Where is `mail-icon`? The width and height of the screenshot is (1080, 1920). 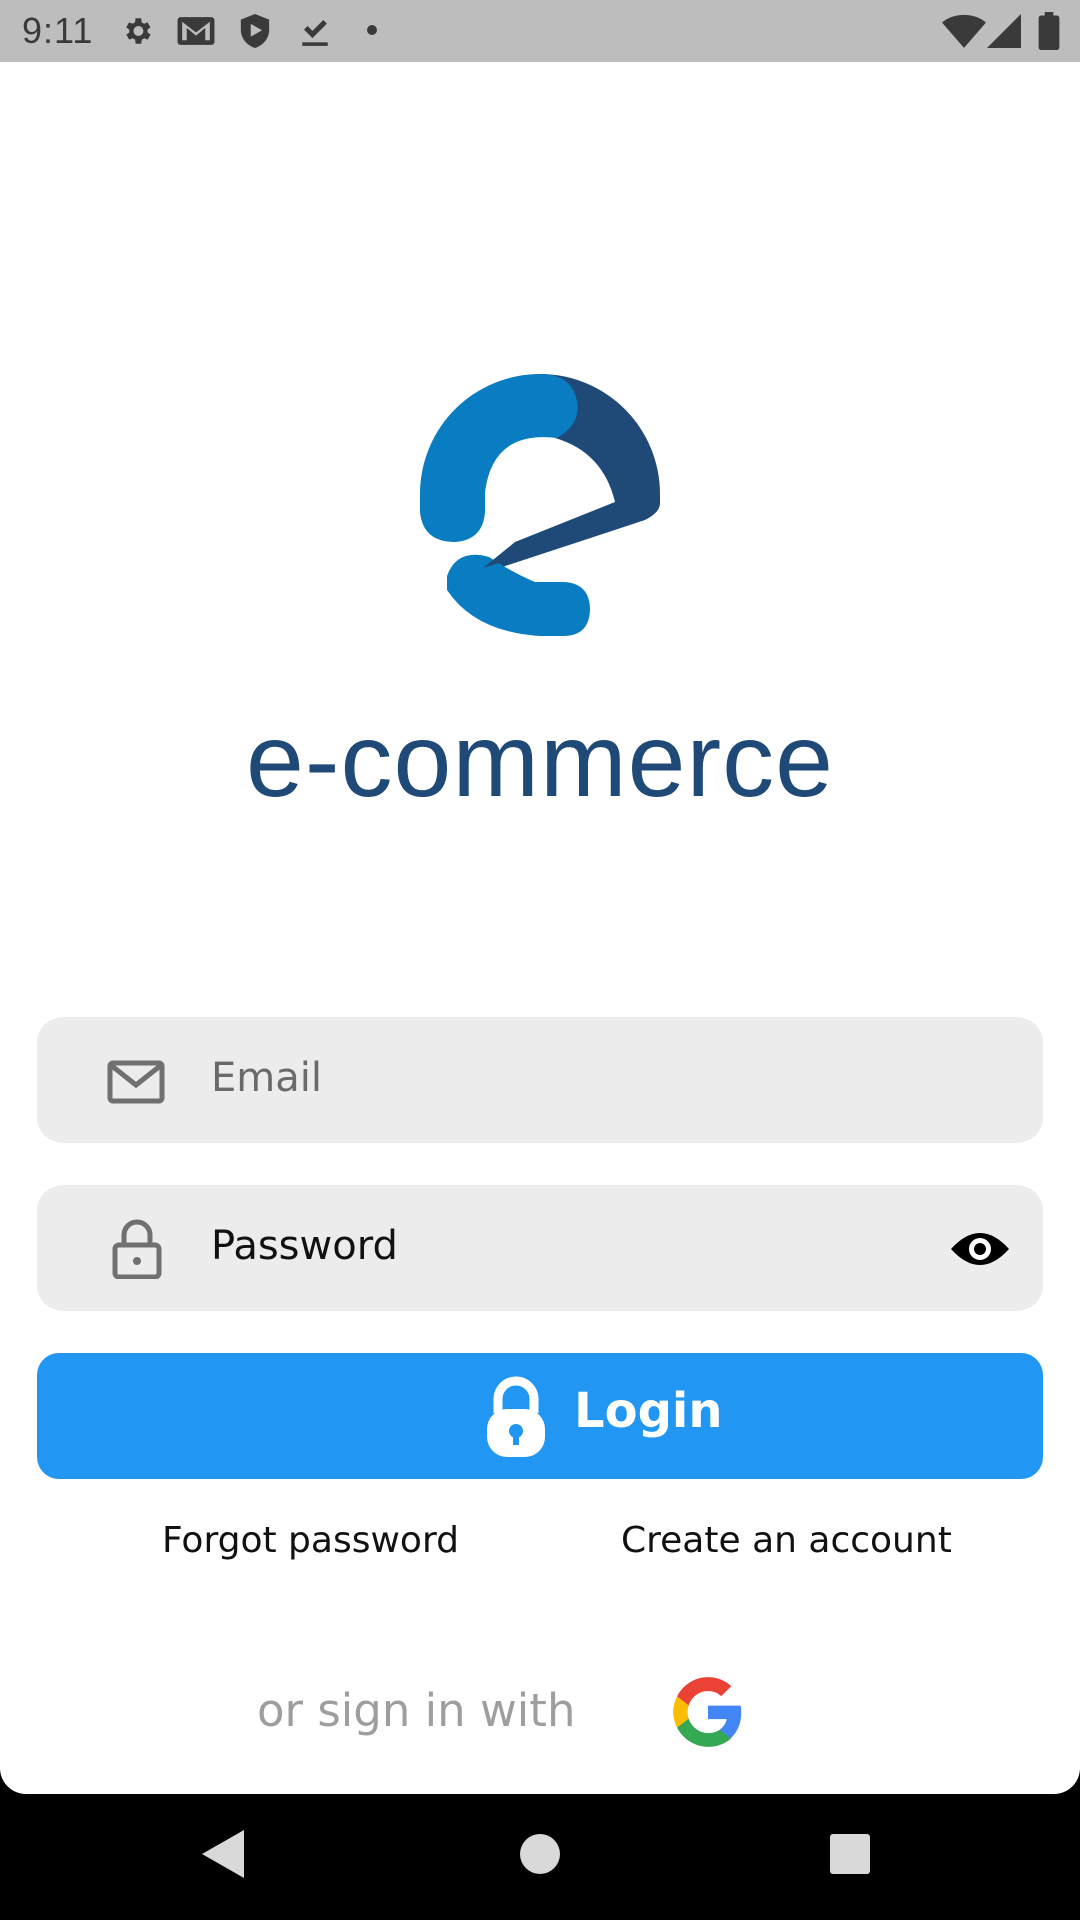
mail-icon is located at coordinates (136, 1082).